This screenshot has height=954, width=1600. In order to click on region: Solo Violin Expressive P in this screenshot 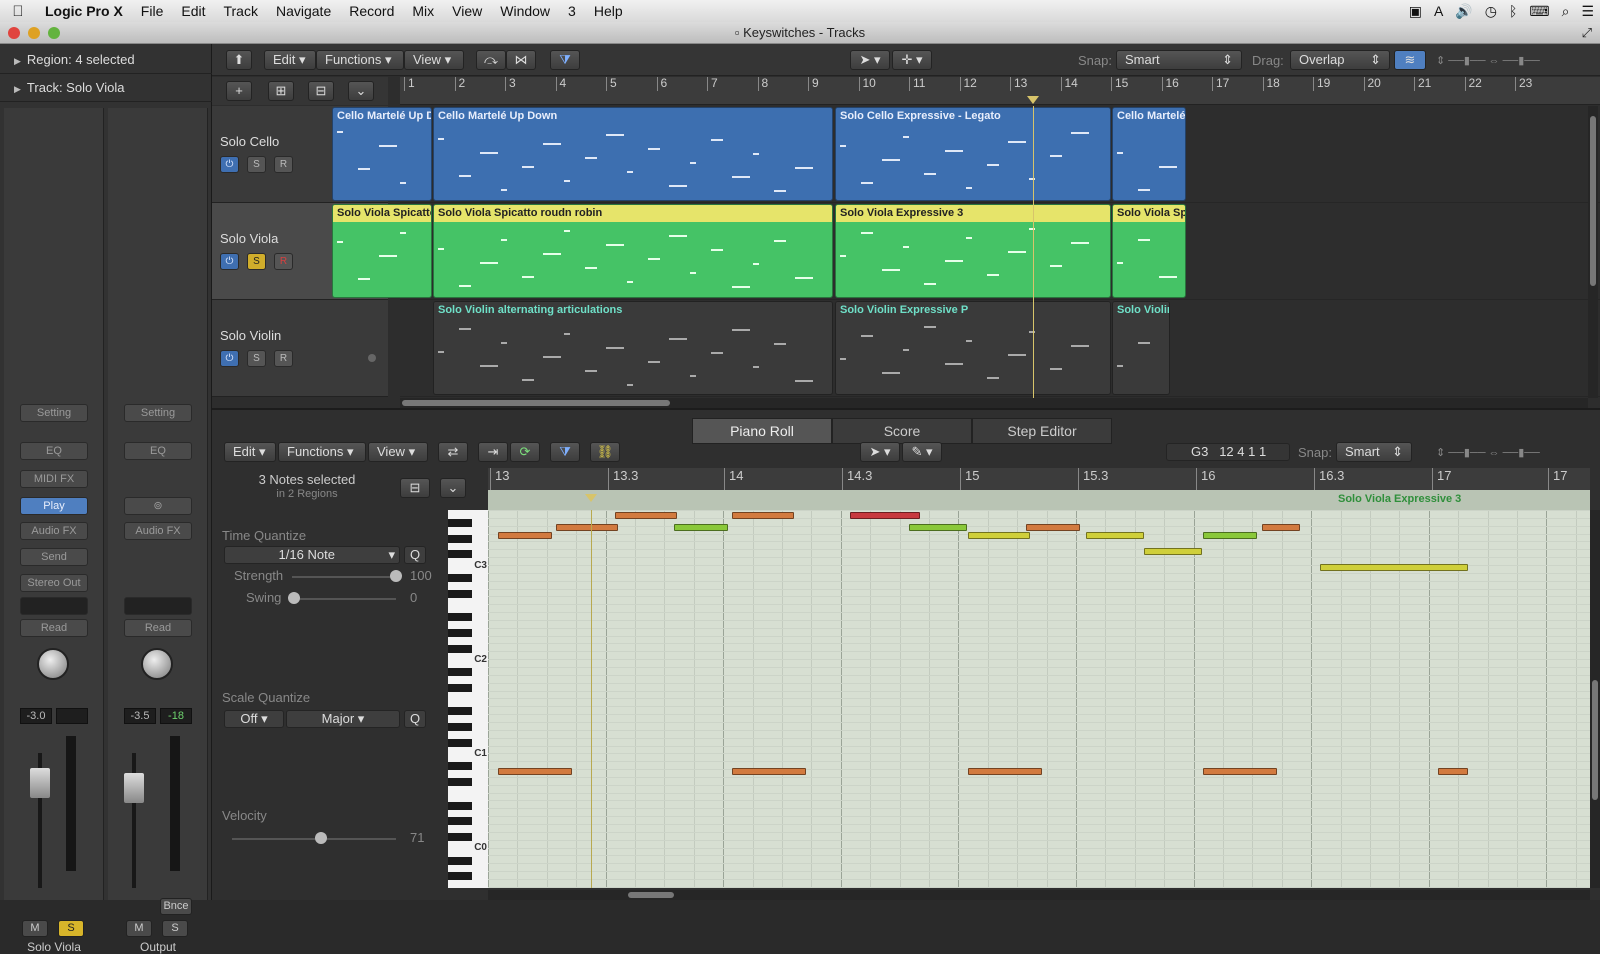, I will do `click(973, 348)`.